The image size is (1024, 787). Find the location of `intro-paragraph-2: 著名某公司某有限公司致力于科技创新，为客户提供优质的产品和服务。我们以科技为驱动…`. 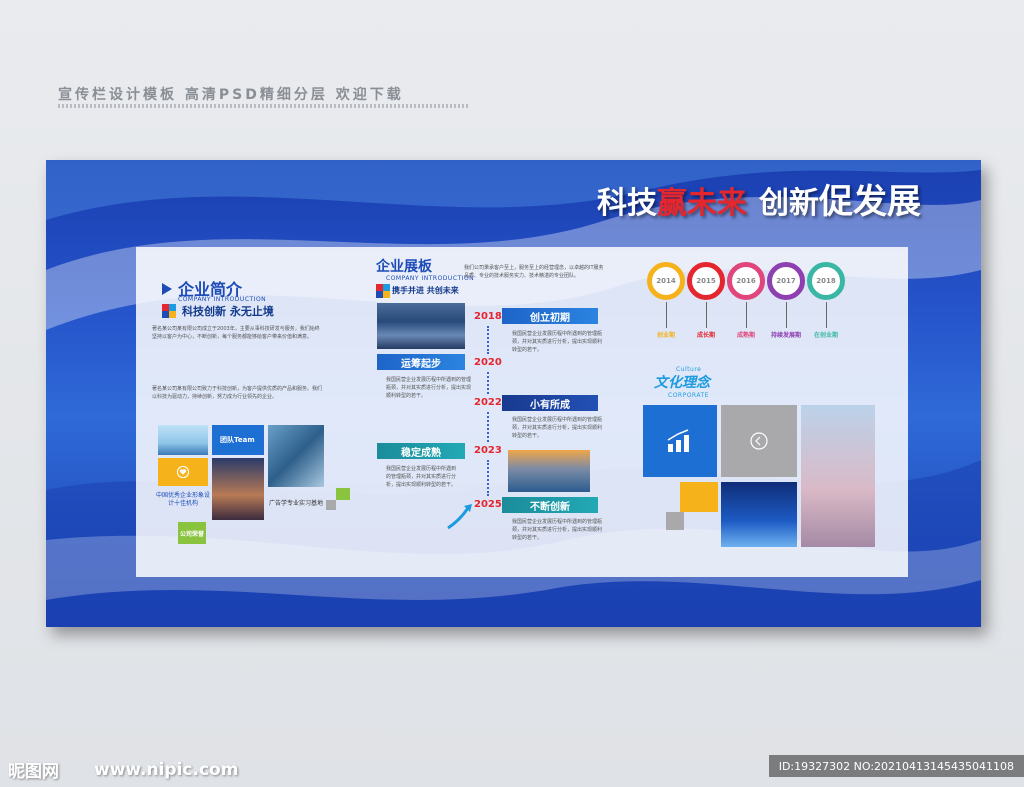

intro-paragraph-2: 著名某公司某有限公司致力于科技创新，为客户提供优质的产品和服务。我们以科技为驱动… is located at coordinates (237, 393).